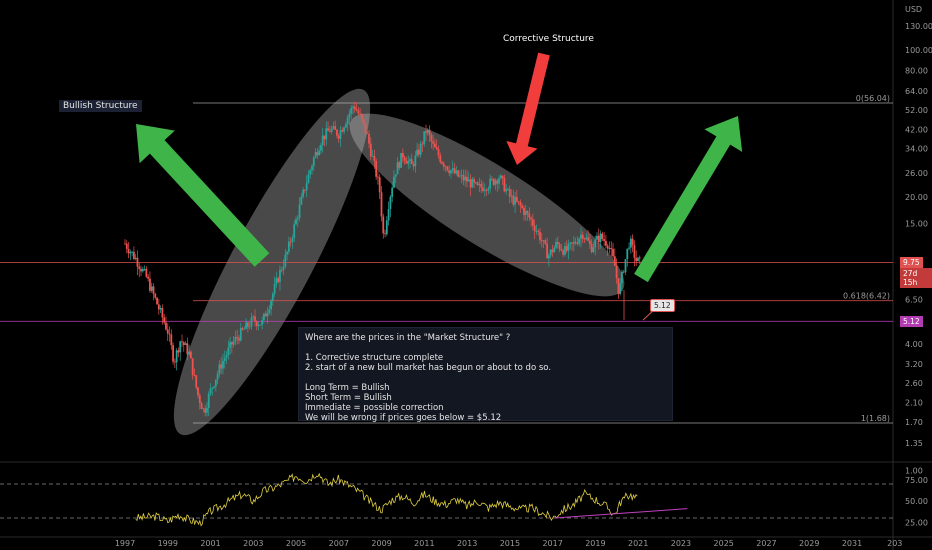  Describe the element at coordinates (873, 98) in the screenshot. I see `level-label-0: 0(56.04)` at that location.